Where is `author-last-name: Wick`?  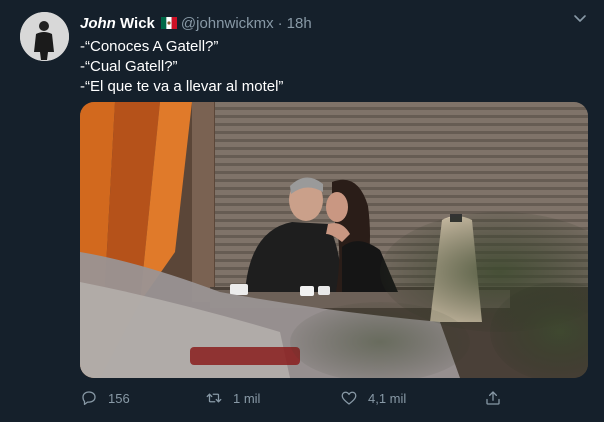 author-last-name: Wick is located at coordinates (137, 23).